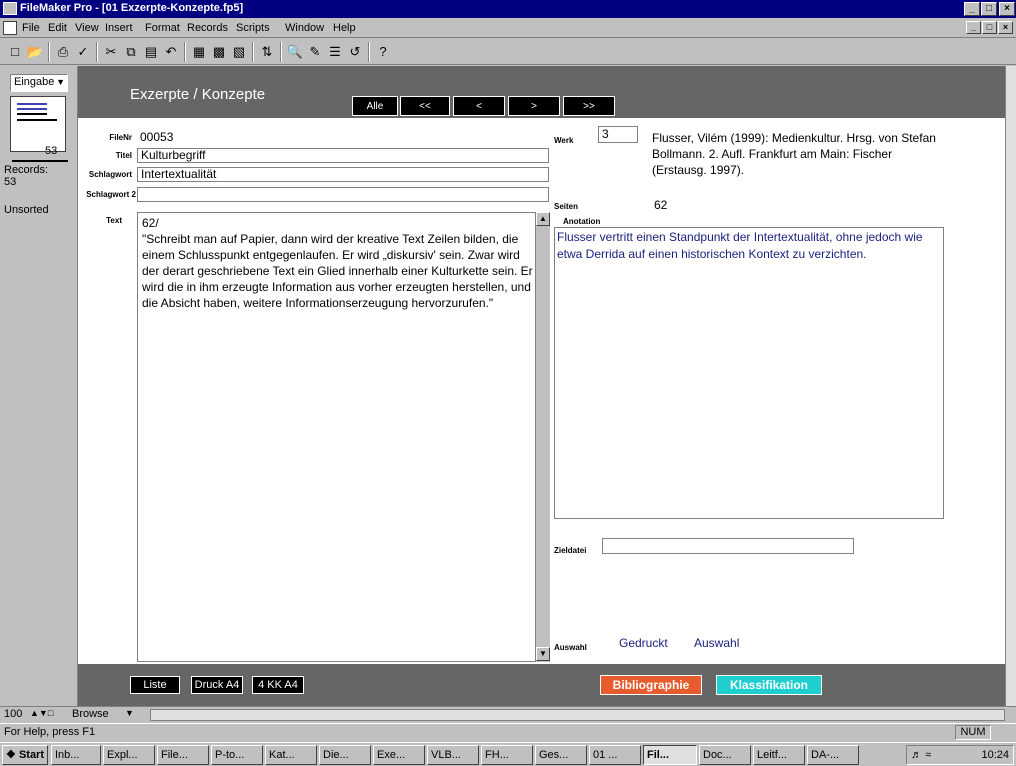 The width and height of the screenshot is (1016, 766). Describe the element at coordinates (38, 124) in the screenshot. I see `book-icon` at that location.